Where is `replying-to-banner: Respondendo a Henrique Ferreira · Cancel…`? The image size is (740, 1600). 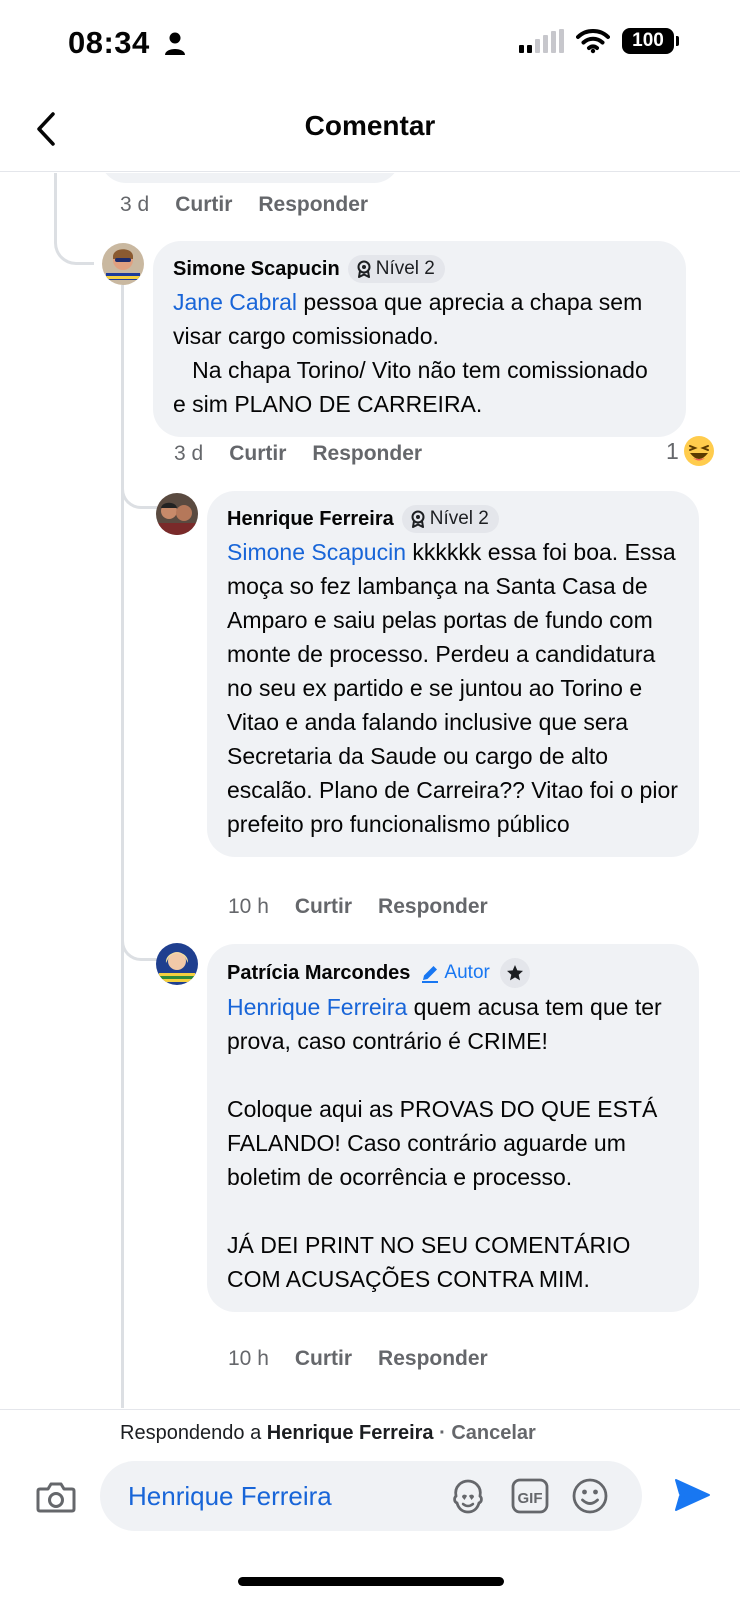 replying-to-banner: Respondendo a Henrique Ferreira · Cancel… is located at coordinates (370, 1432).